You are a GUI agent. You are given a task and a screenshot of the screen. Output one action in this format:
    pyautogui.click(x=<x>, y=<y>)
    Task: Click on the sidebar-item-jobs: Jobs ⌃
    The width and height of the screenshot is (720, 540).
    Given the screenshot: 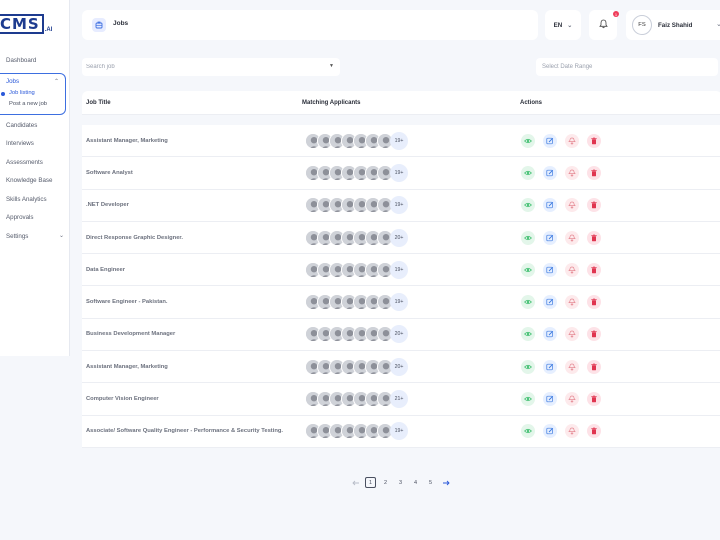 What is the action you would take?
    pyautogui.click(x=32, y=82)
    